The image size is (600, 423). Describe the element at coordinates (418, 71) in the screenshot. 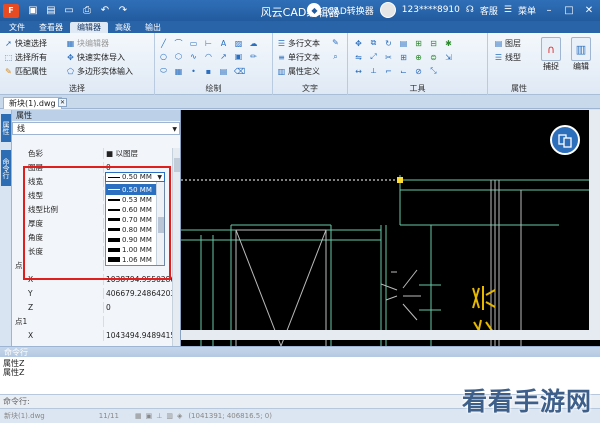

I see `break-icon: ⊘` at that location.